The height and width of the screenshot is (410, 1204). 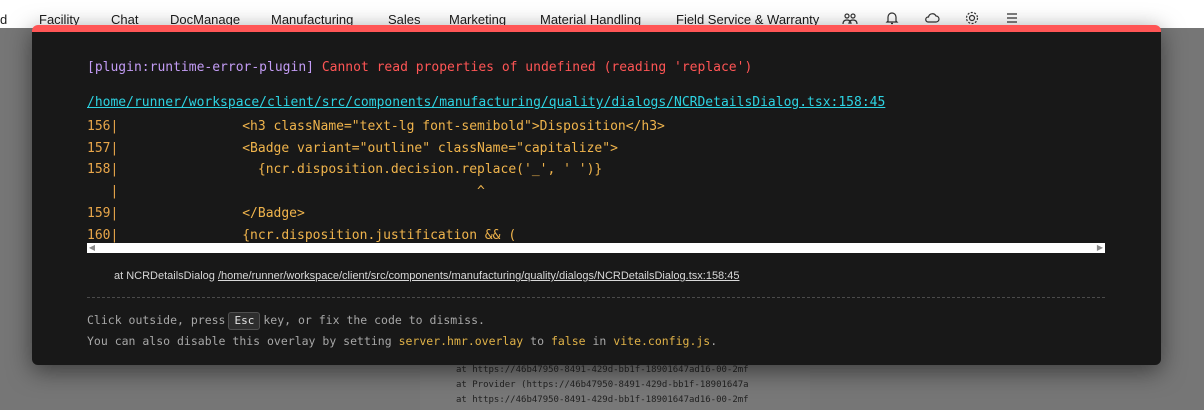 I want to click on line-number: |, so click(x=103, y=192).